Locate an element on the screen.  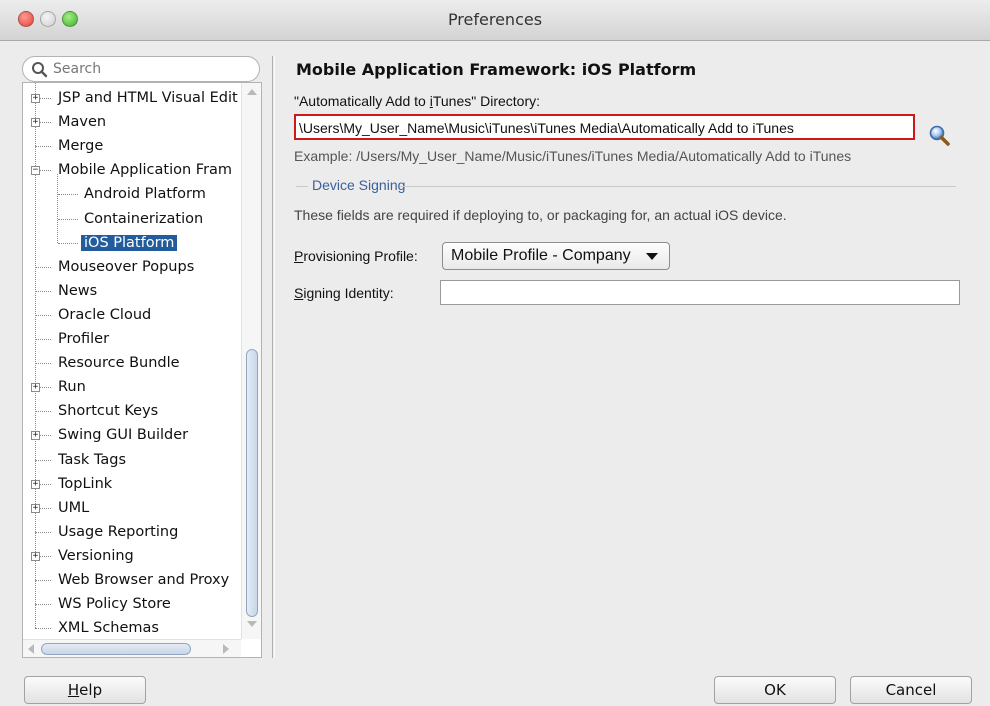
scroll-up-arrow-icon is located at coordinates (252, 92).